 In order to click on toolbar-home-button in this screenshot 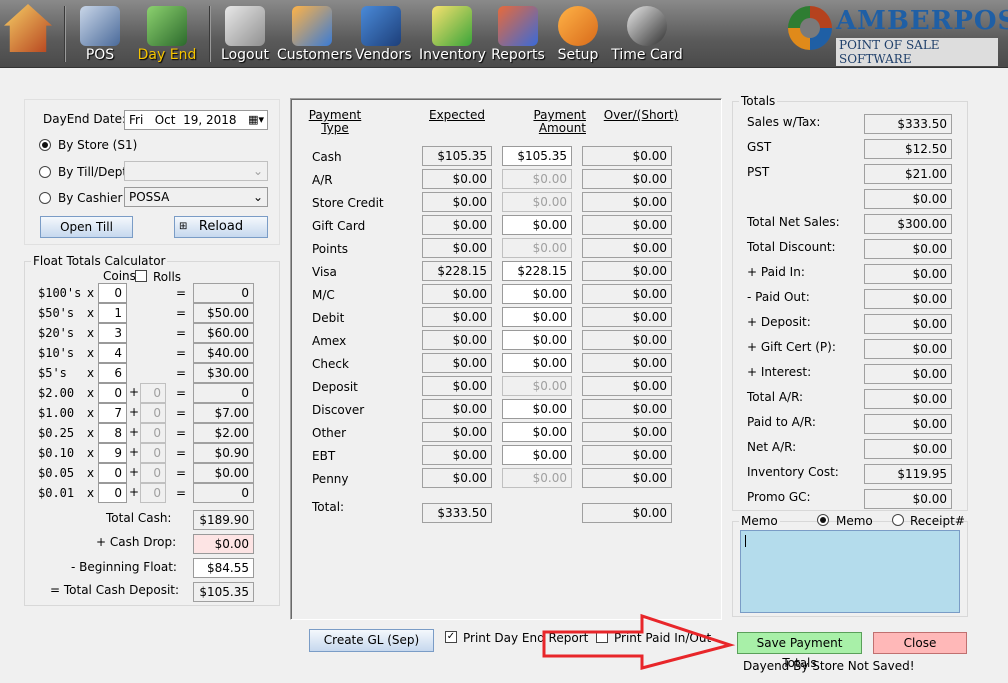, I will do `click(28, 34)`.